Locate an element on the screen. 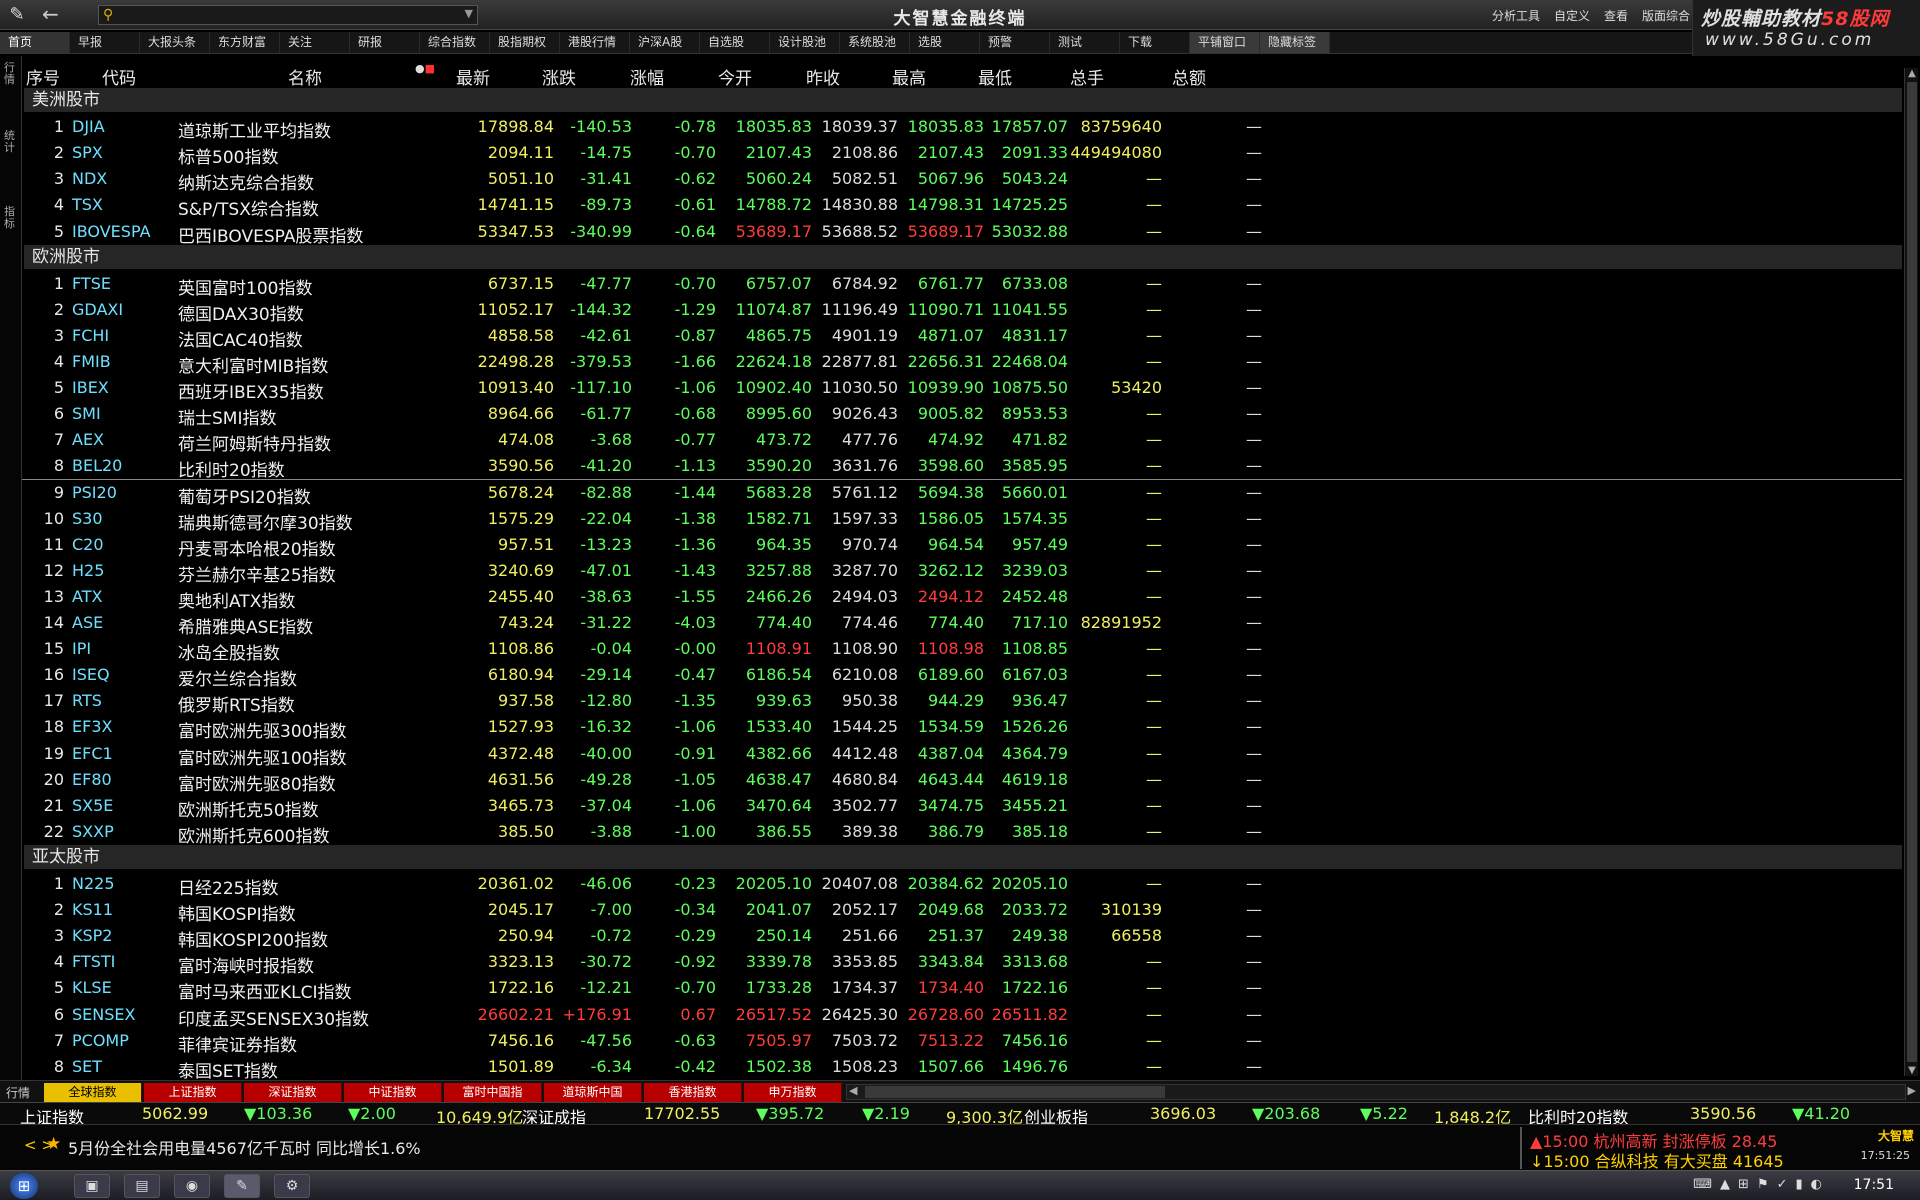  row-code: ATX is located at coordinates (87, 596).